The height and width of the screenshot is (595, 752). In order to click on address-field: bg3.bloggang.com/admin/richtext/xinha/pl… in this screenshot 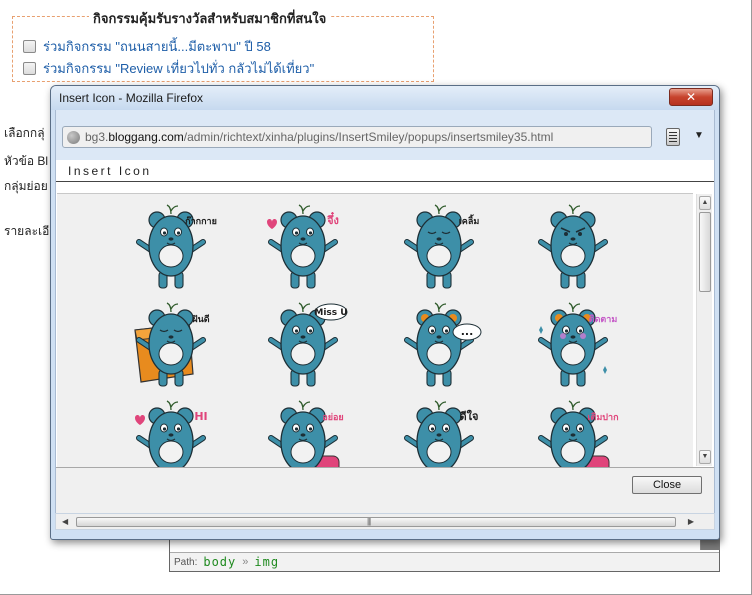, I will do `click(357, 137)`.